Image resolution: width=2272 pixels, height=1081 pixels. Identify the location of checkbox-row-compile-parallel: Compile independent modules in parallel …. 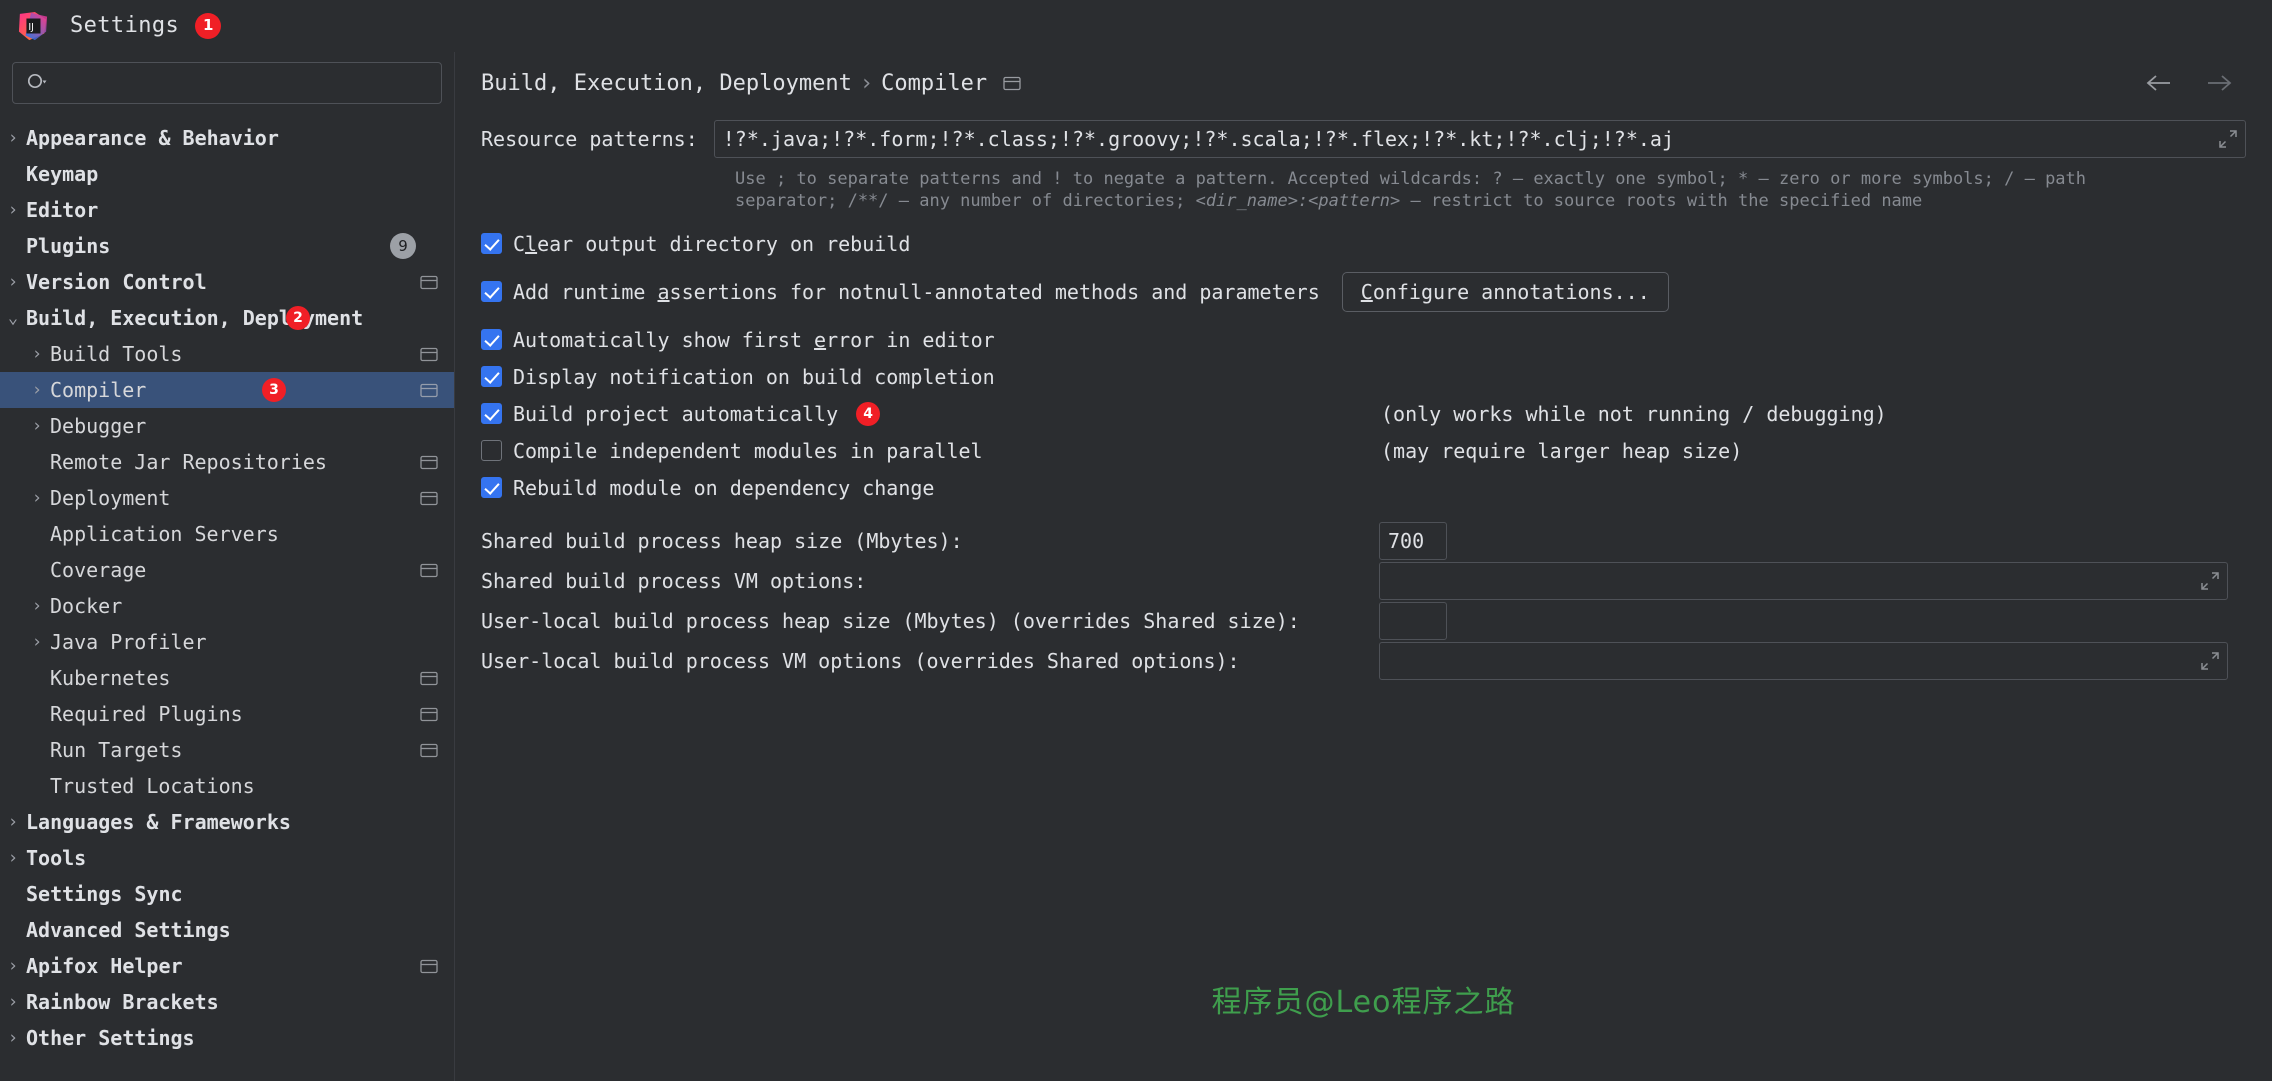
(1363, 451).